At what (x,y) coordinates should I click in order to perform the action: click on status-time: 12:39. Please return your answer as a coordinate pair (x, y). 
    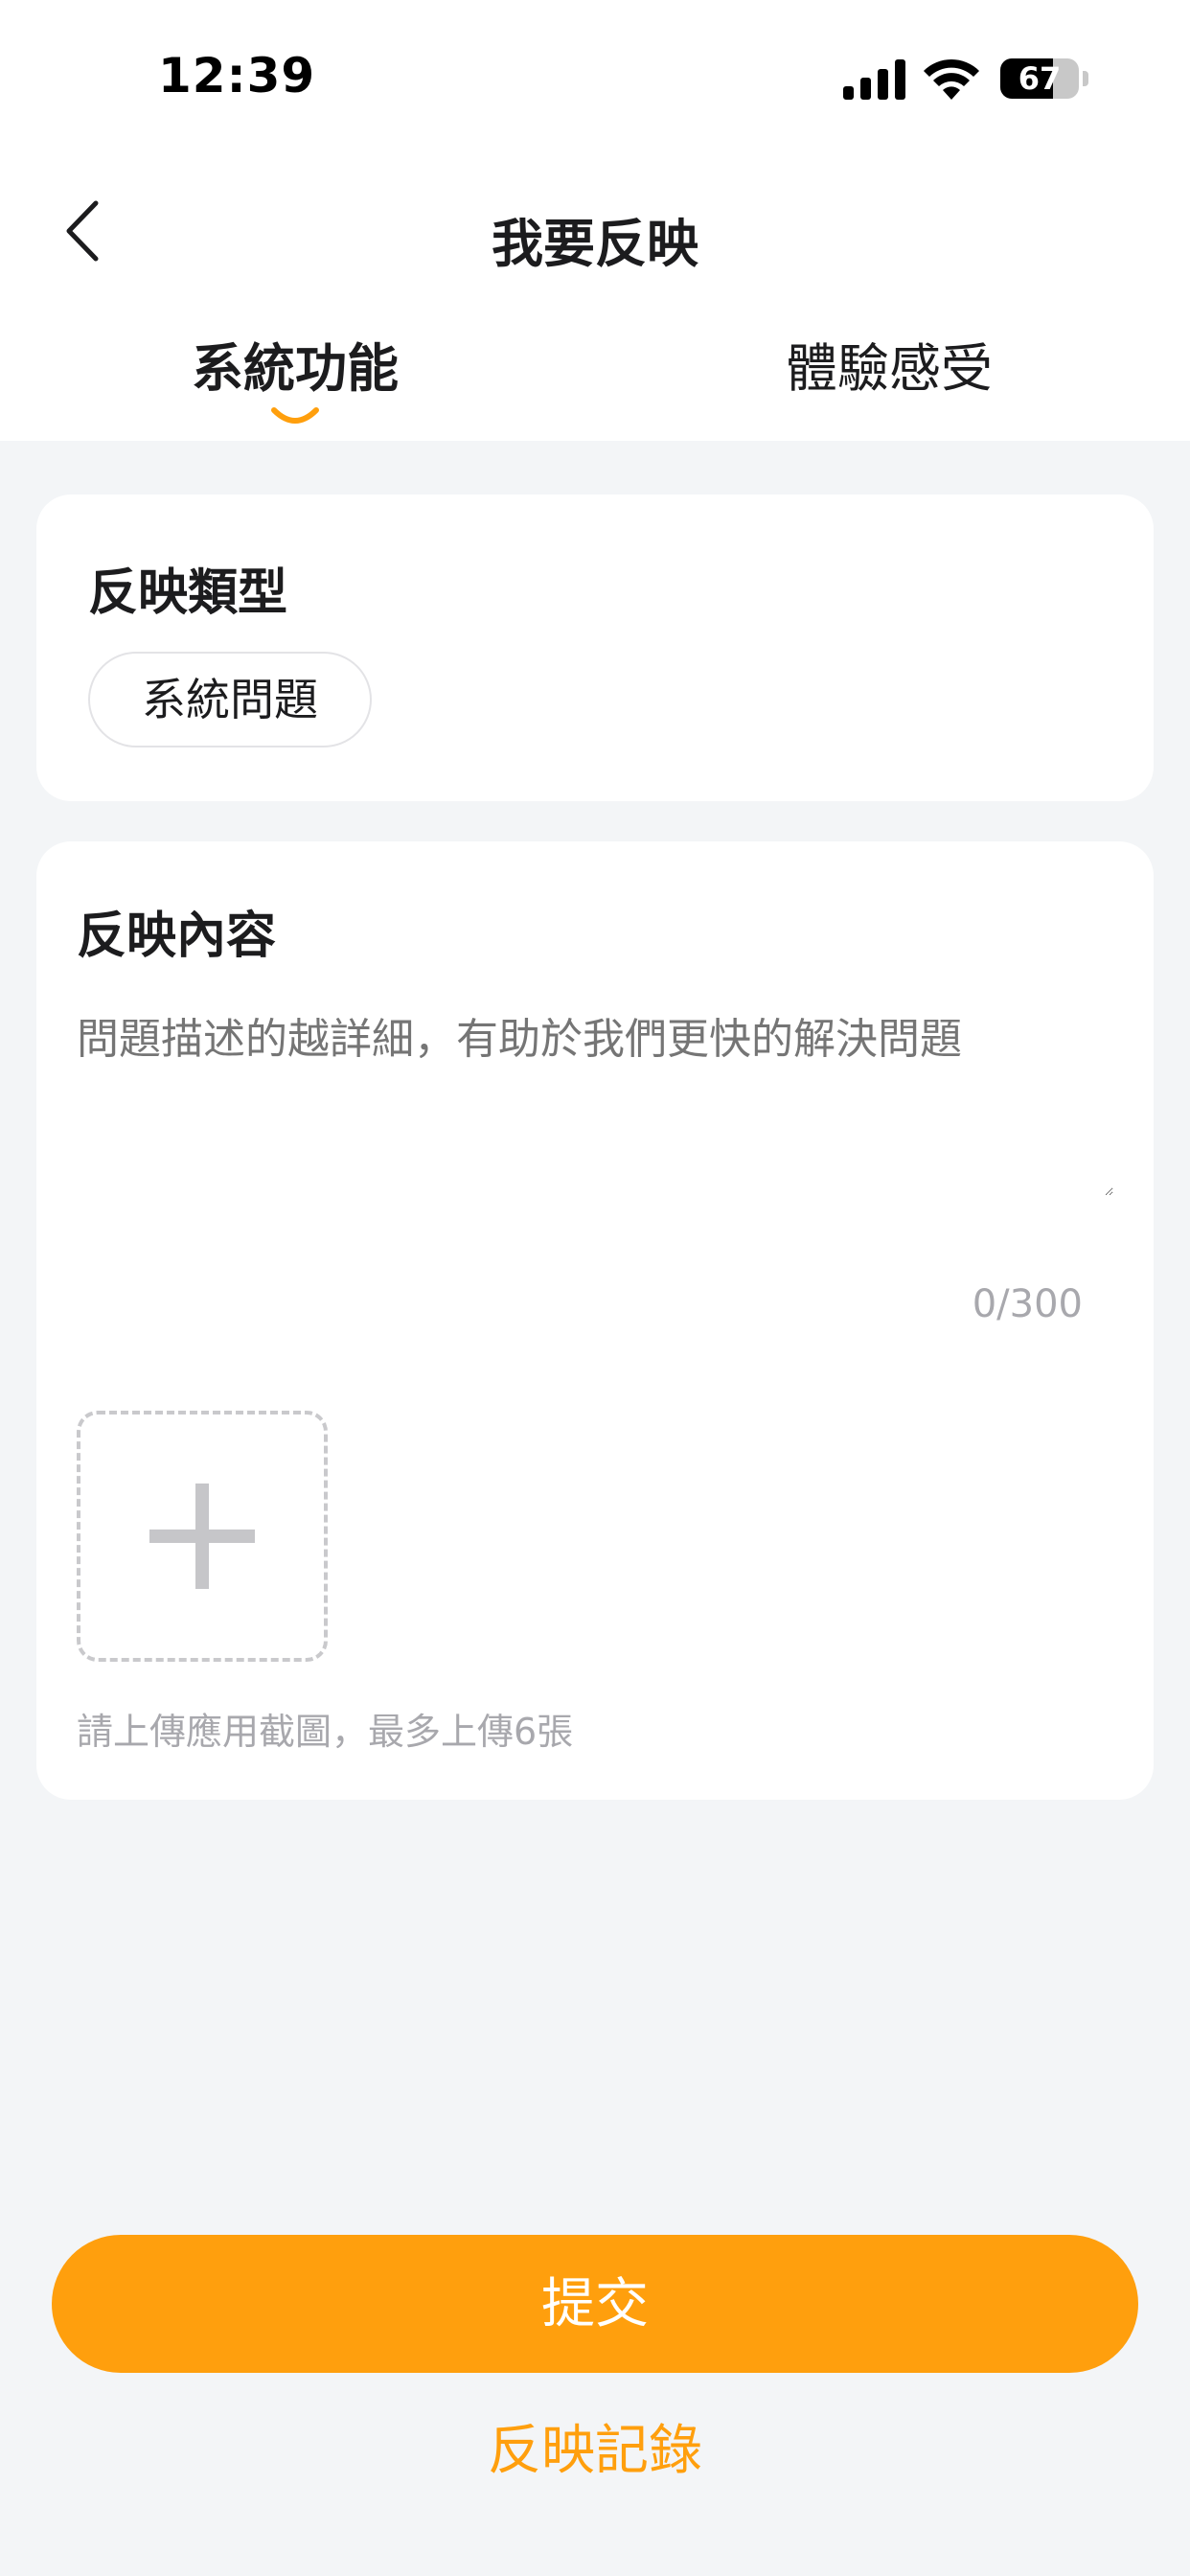
    Looking at the image, I should click on (237, 76).